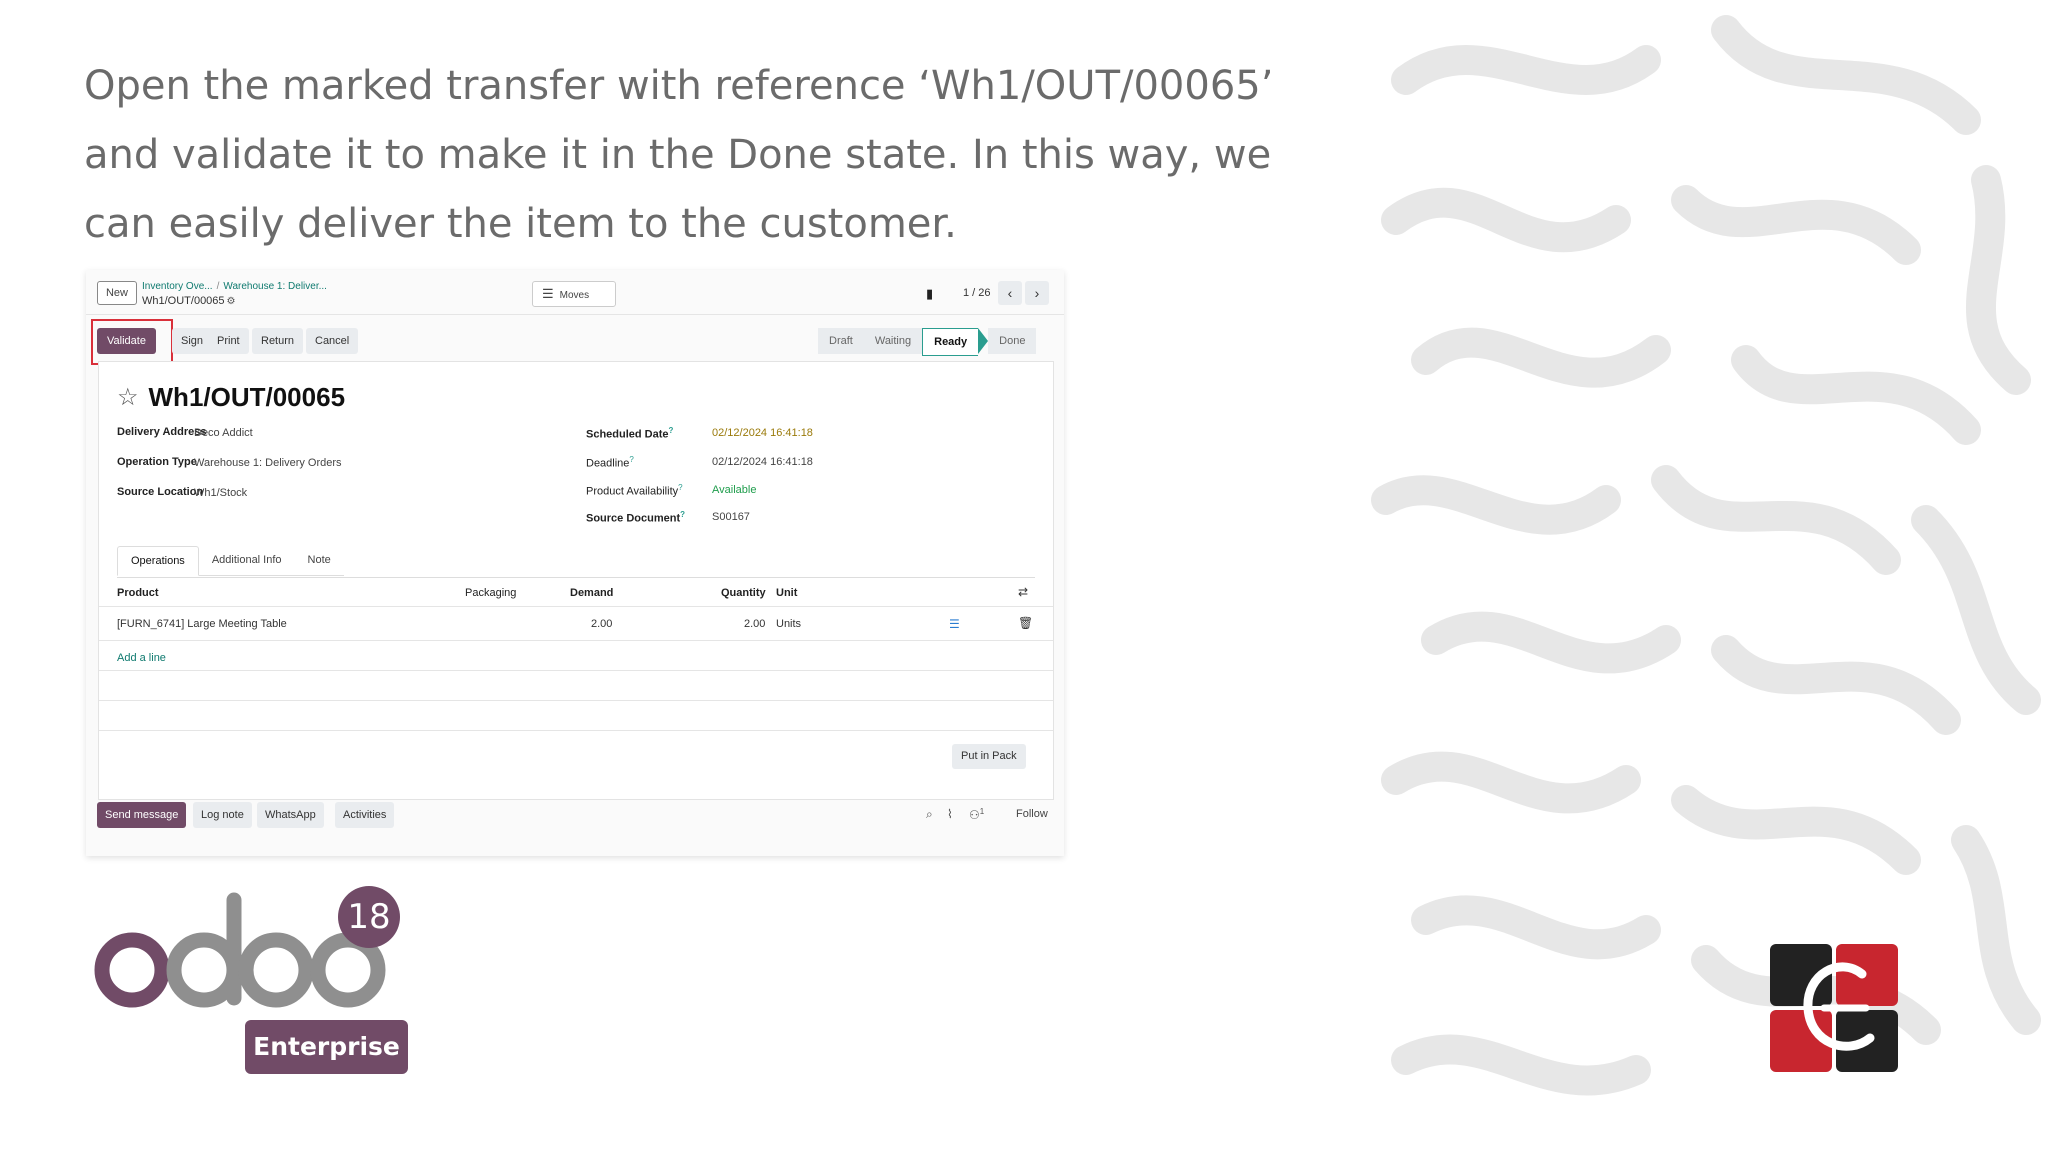  What do you see at coordinates (548, 293) in the screenshot?
I see `menu-icon: ☰` at bounding box center [548, 293].